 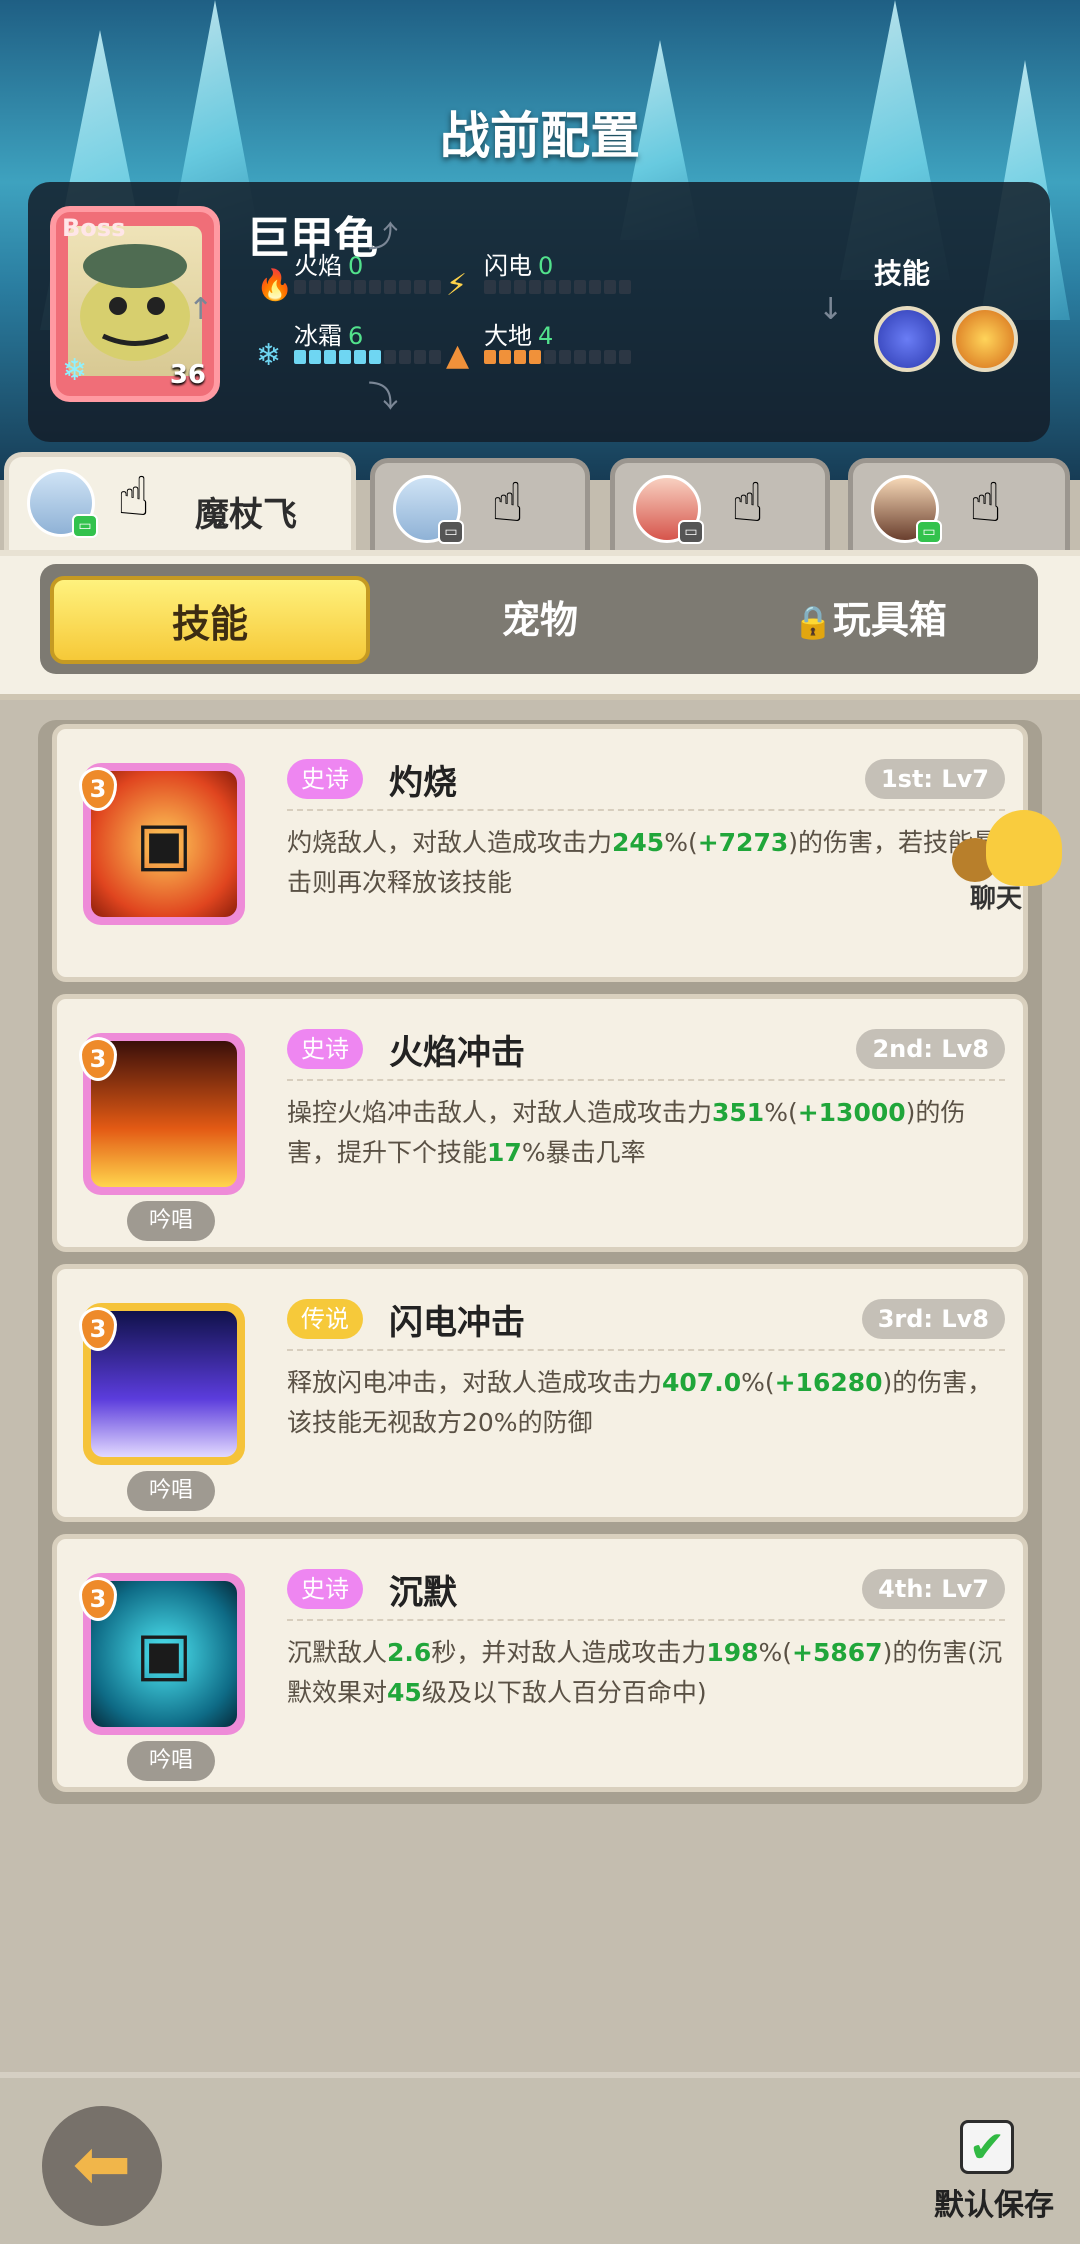 I want to click on skill-name: 闪电冲击, so click(x=457, y=1323).